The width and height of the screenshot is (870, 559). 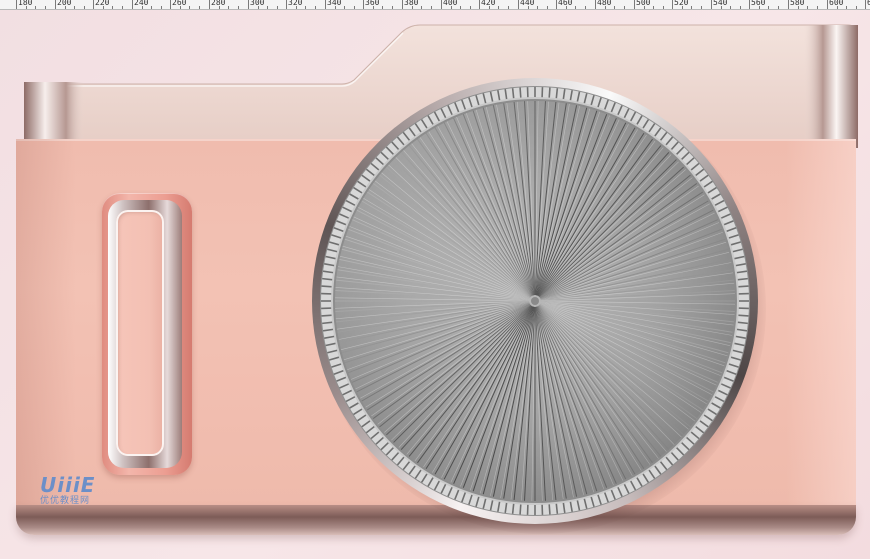 What do you see at coordinates (46, 325) in the screenshot?
I see `body-left-shading` at bounding box center [46, 325].